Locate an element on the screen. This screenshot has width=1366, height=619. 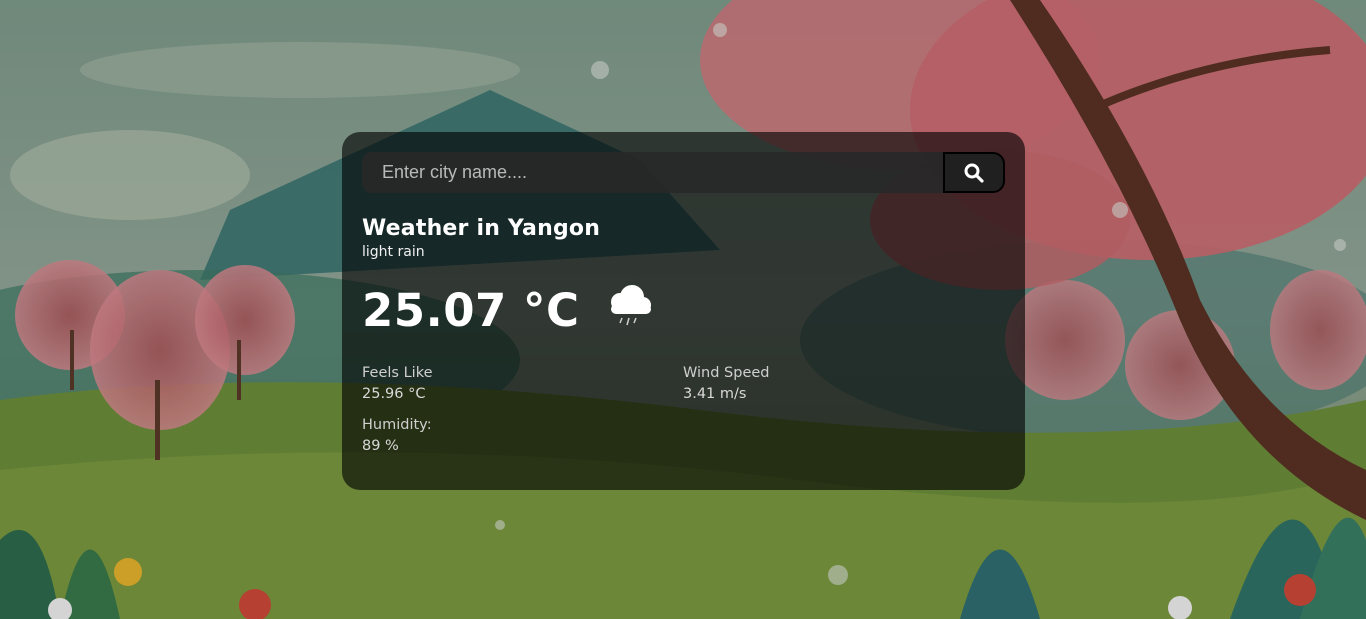
search-icon is located at coordinates (974, 173).